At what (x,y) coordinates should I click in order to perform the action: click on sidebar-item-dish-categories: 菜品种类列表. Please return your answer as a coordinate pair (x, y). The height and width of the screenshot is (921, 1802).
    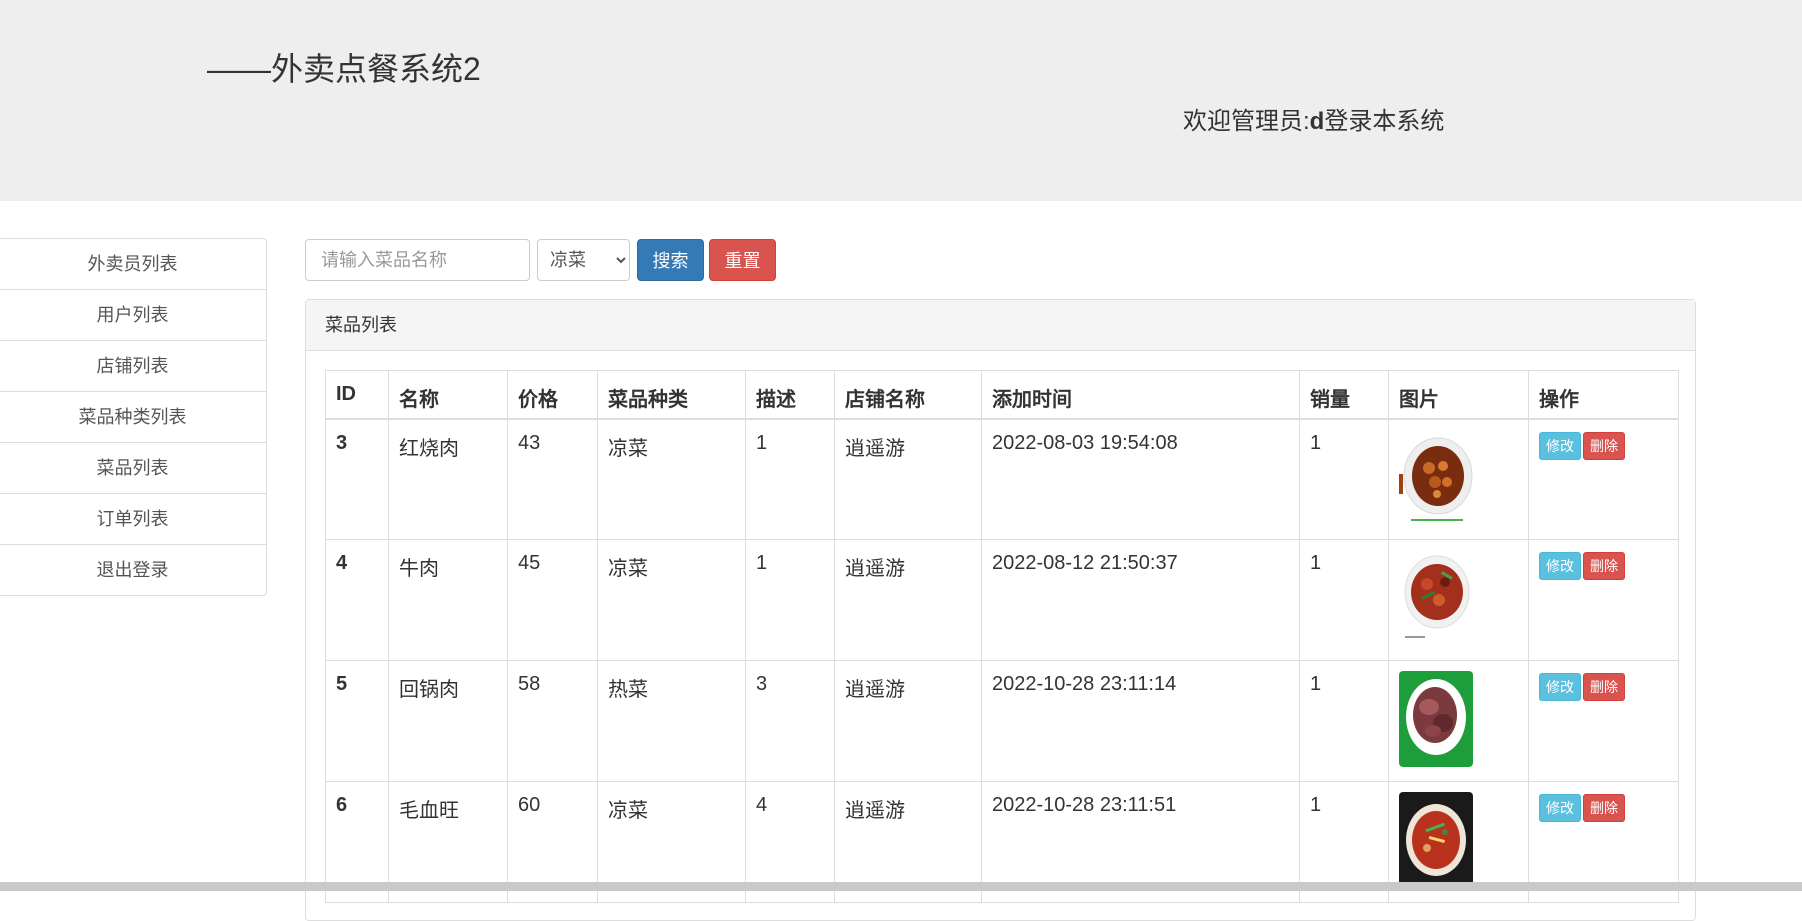
    Looking at the image, I should click on (133, 416).